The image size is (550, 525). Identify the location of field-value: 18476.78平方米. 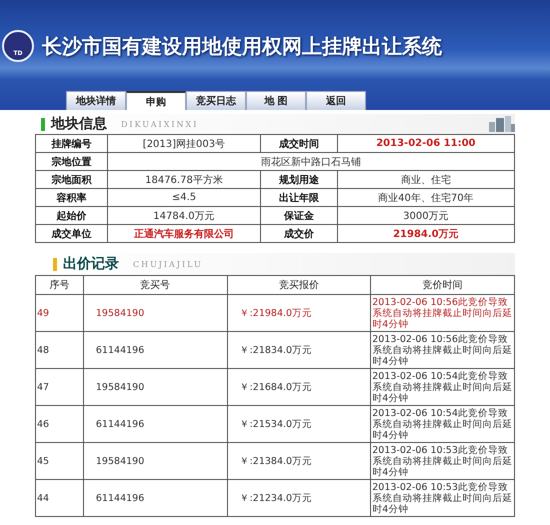
(184, 179).